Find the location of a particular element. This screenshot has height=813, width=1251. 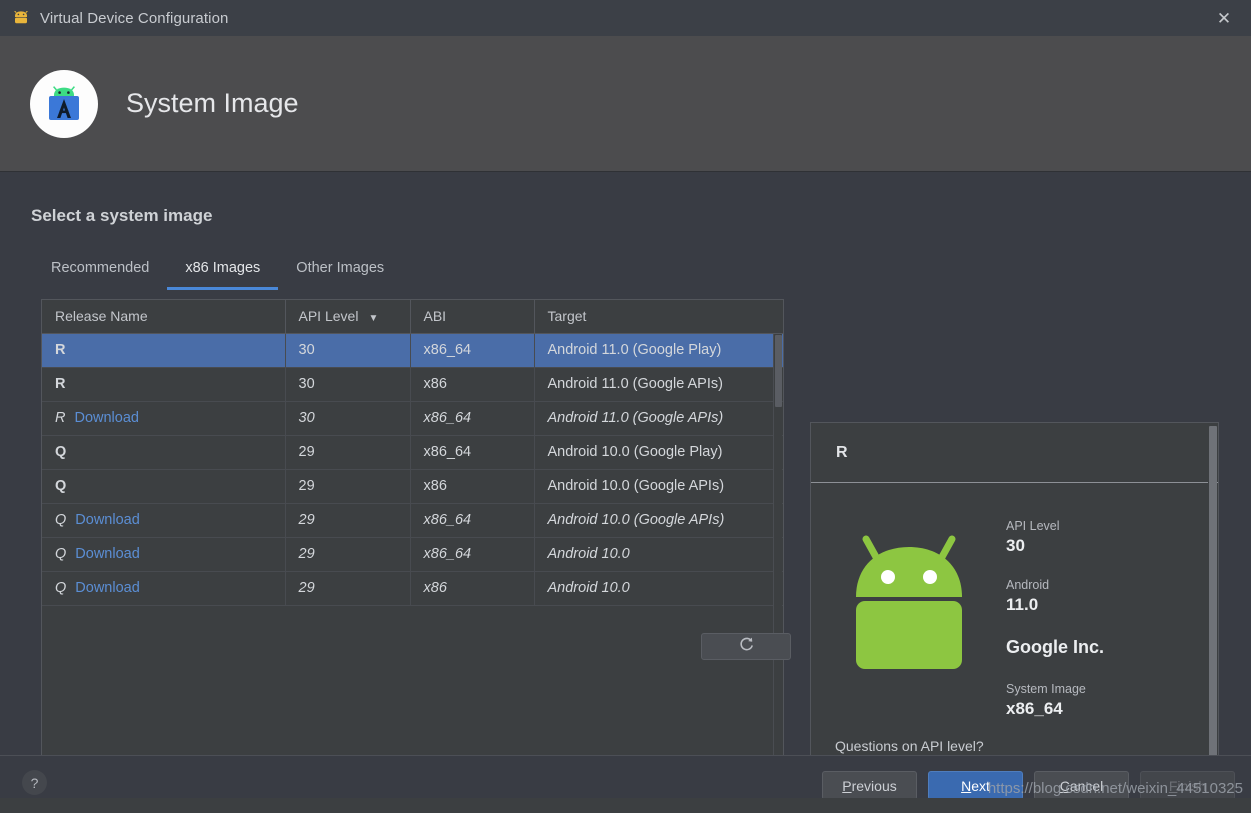

previous-button-label-rest: revious is located at coordinates (874, 785).